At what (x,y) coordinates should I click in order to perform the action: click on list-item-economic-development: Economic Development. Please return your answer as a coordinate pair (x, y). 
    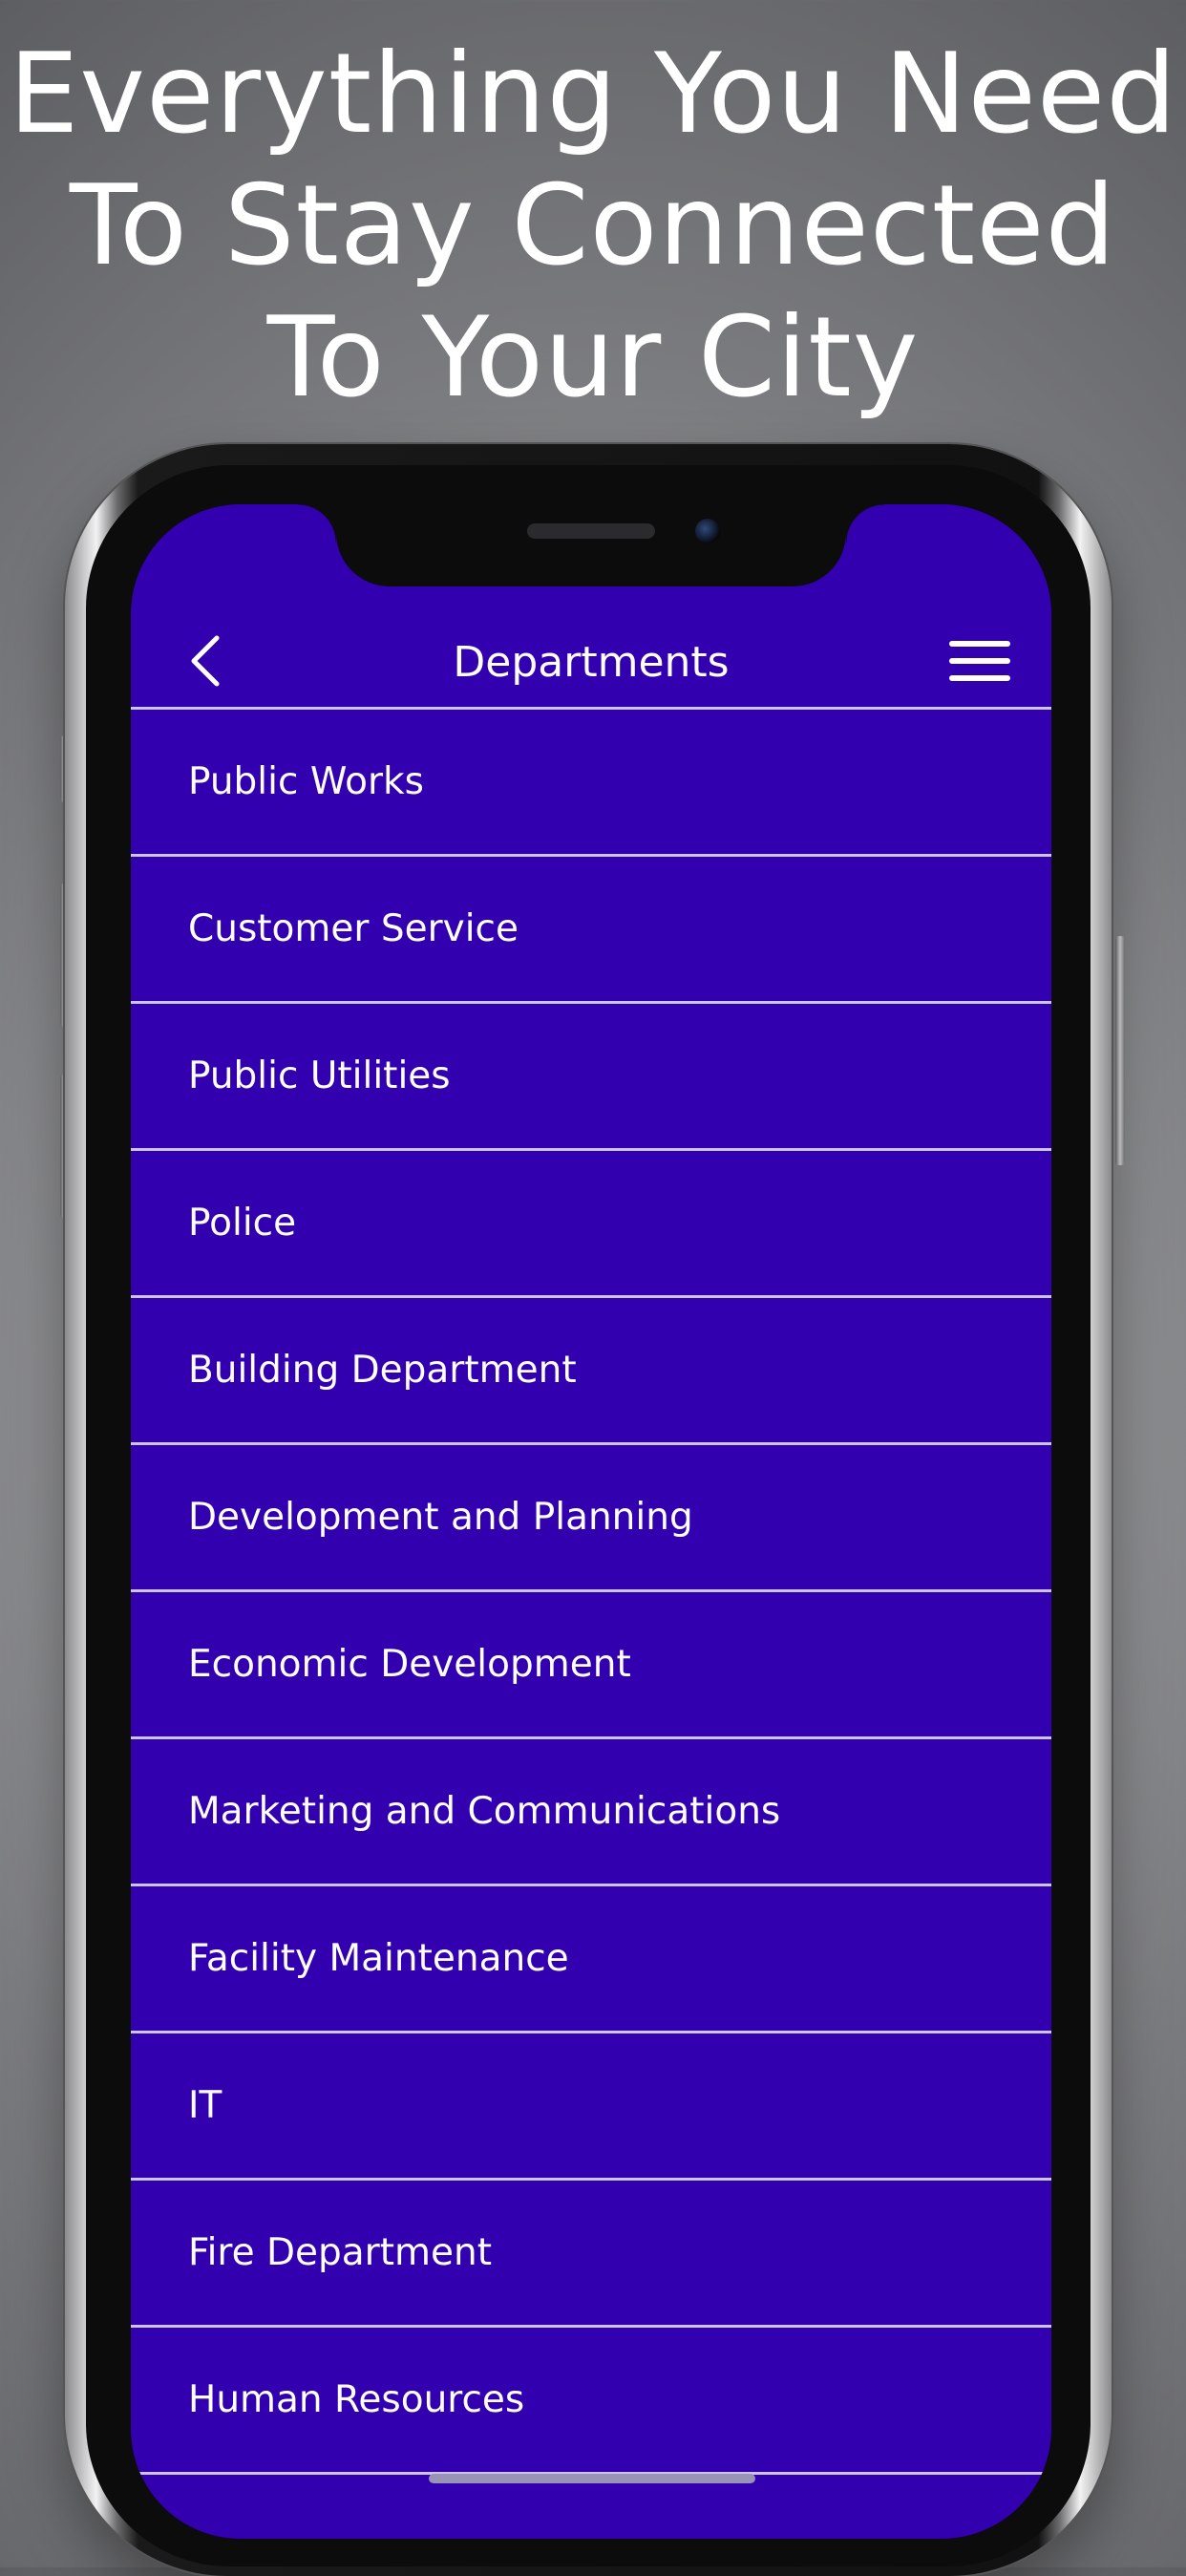
    Looking at the image, I should click on (591, 1665).